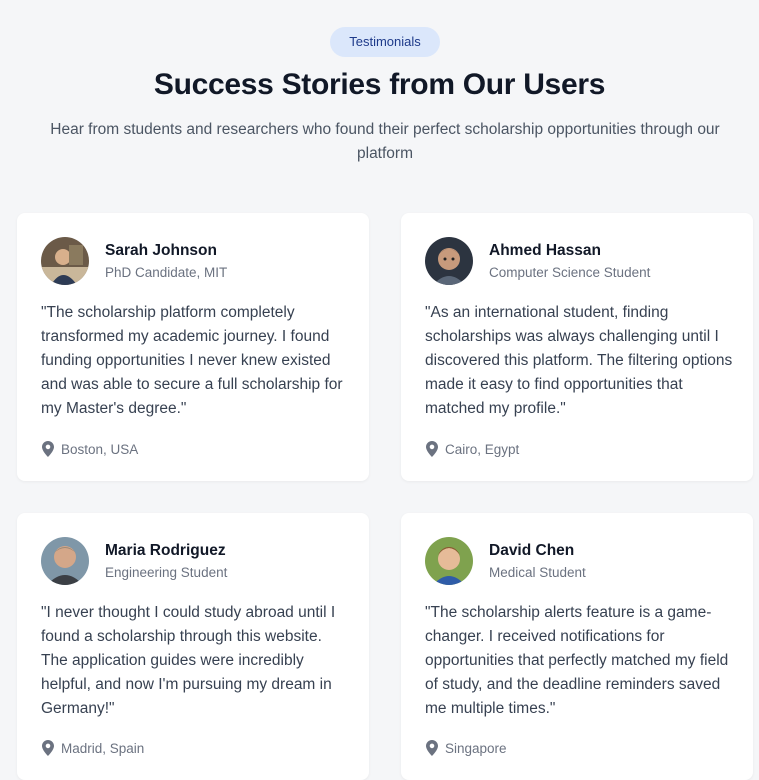 The height and width of the screenshot is (780, 759). What do you see at coordinates (161, 250) in the screenshot?
I see `testimonial-name: Sarah Johnson` at bounding box center [161, 250].